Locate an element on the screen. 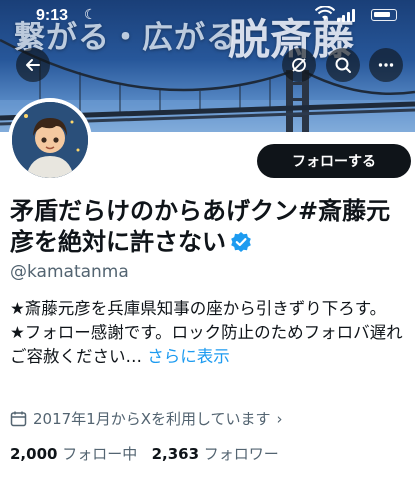 This screenshot has height=477, width=415. bio-line: ★斎藤元彦を兵庫県知事の座から引きずり下ろす。 is located at coordinates (198, 308).